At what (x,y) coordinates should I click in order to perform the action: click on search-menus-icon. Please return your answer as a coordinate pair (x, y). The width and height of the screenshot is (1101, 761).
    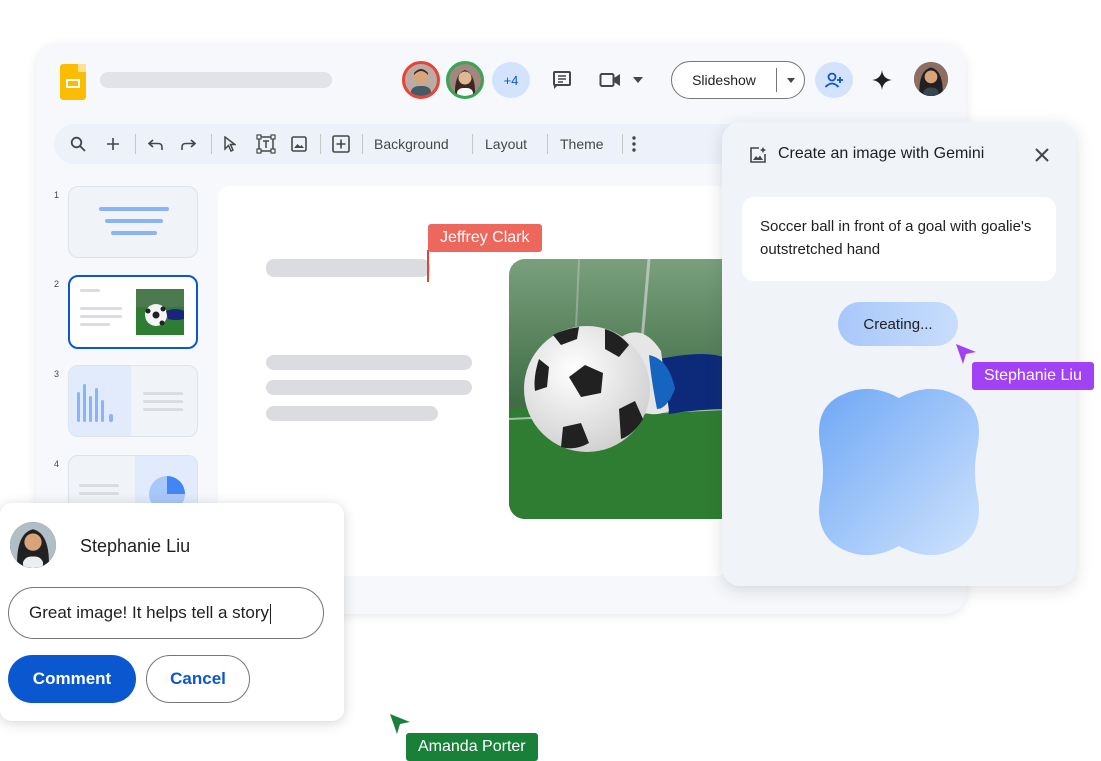
    Looking at the image, I should click on (78, 144).